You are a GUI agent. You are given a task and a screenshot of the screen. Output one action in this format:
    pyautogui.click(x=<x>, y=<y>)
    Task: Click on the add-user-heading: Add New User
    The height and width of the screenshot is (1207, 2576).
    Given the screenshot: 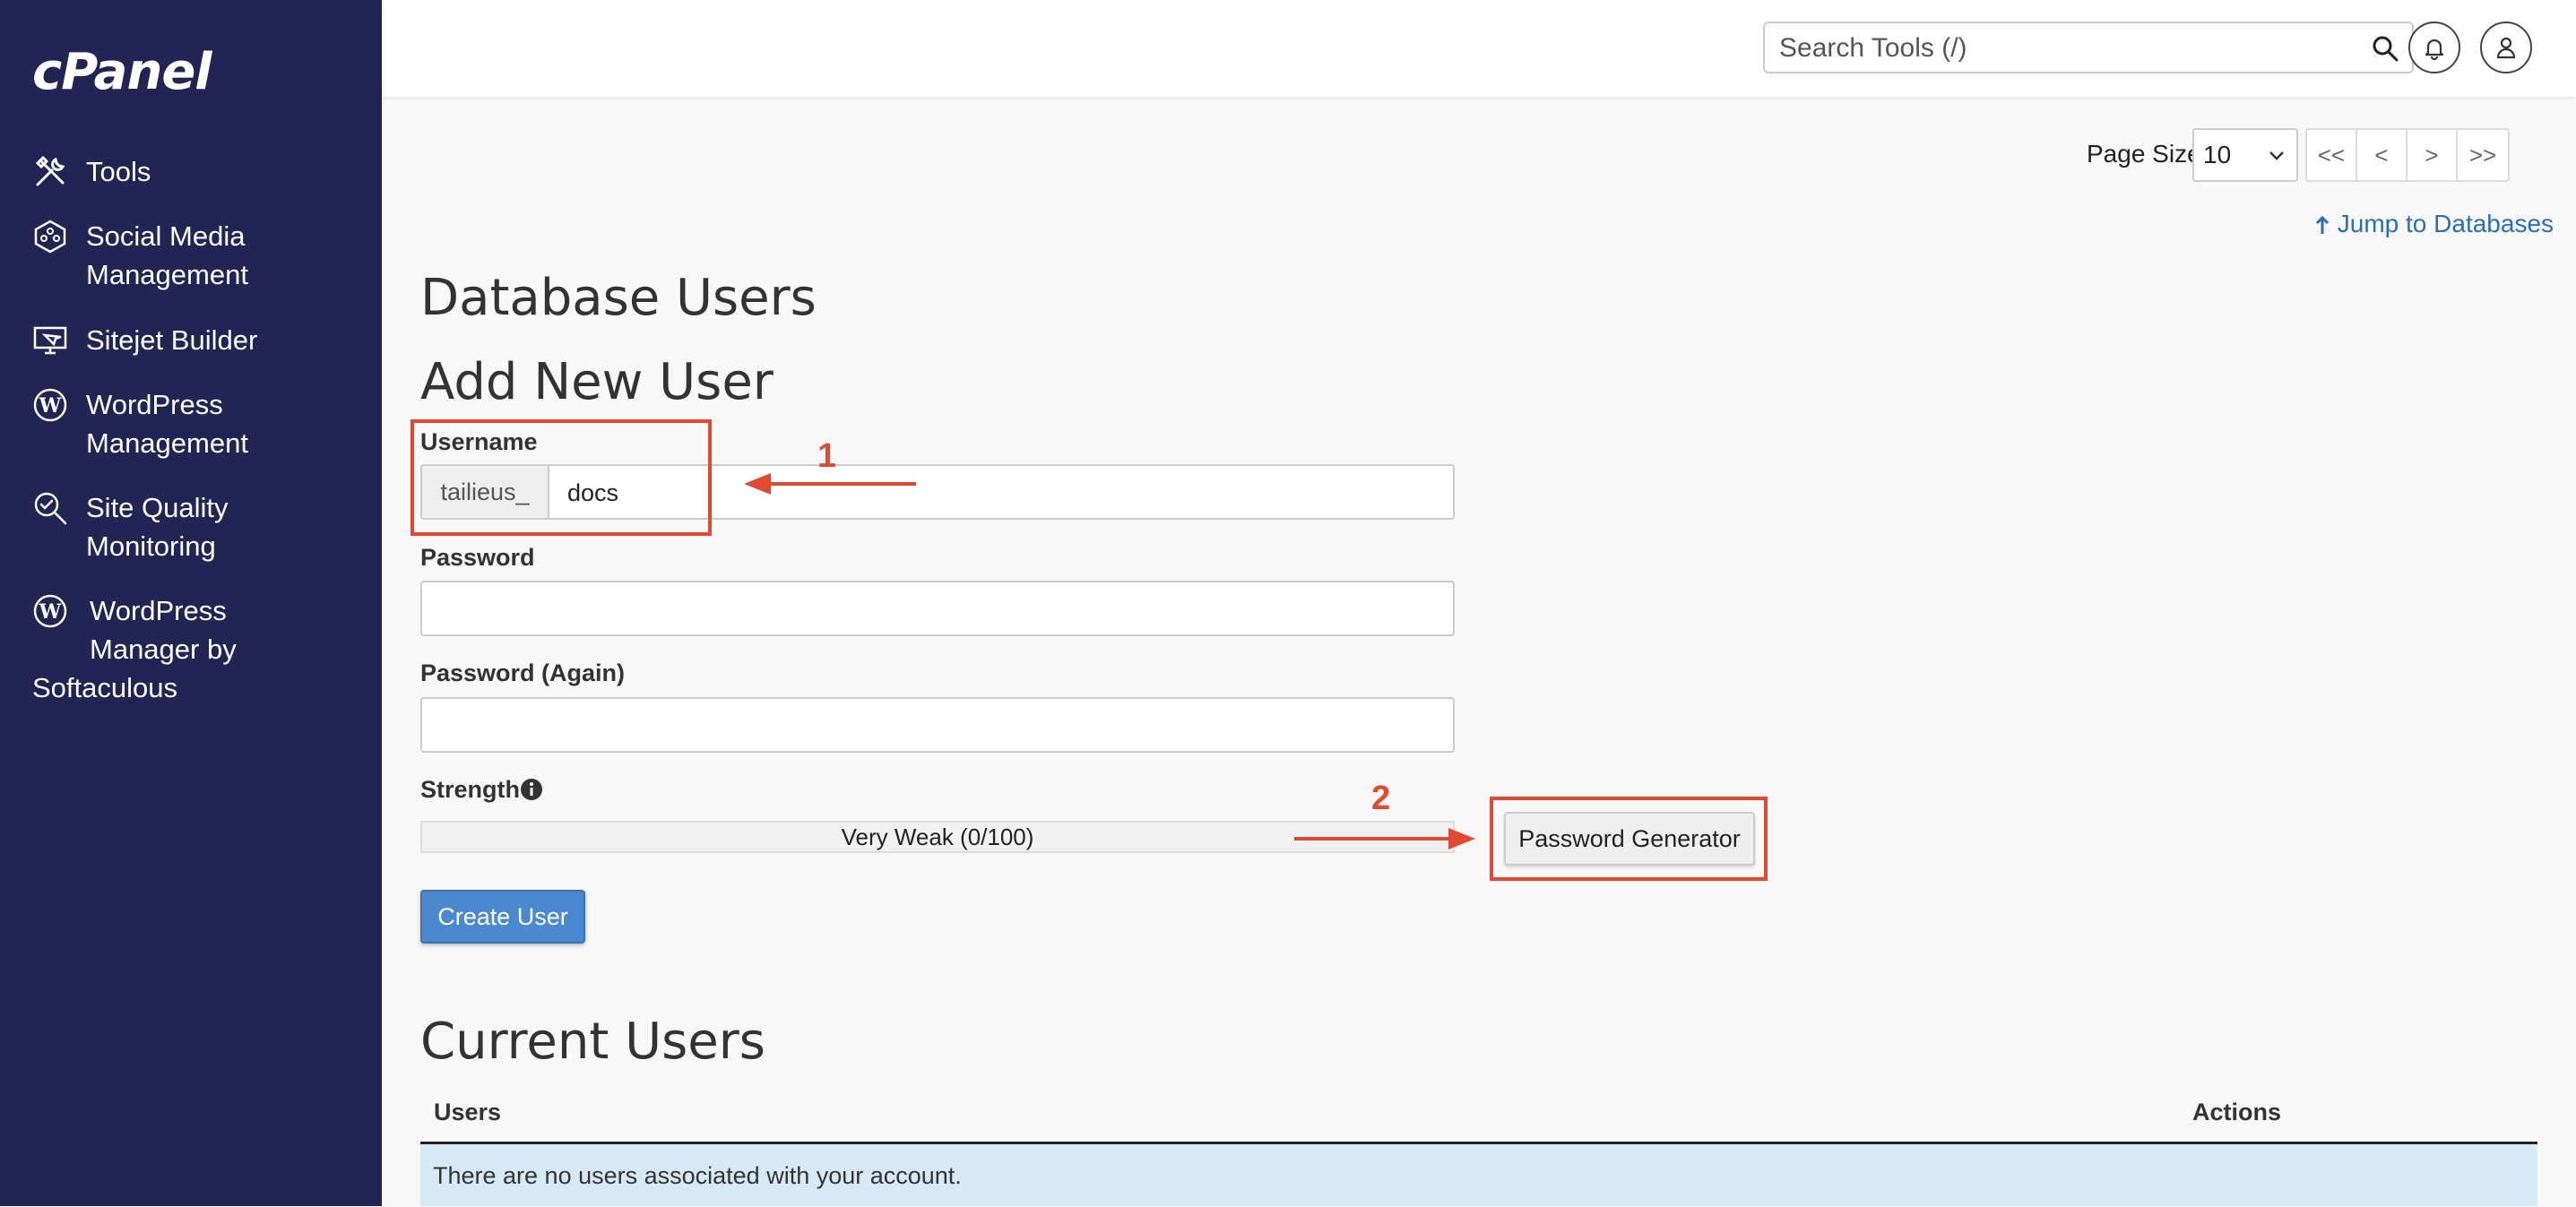 What is the action you would take?
    pyautogui.click(x=597, y=382)
    